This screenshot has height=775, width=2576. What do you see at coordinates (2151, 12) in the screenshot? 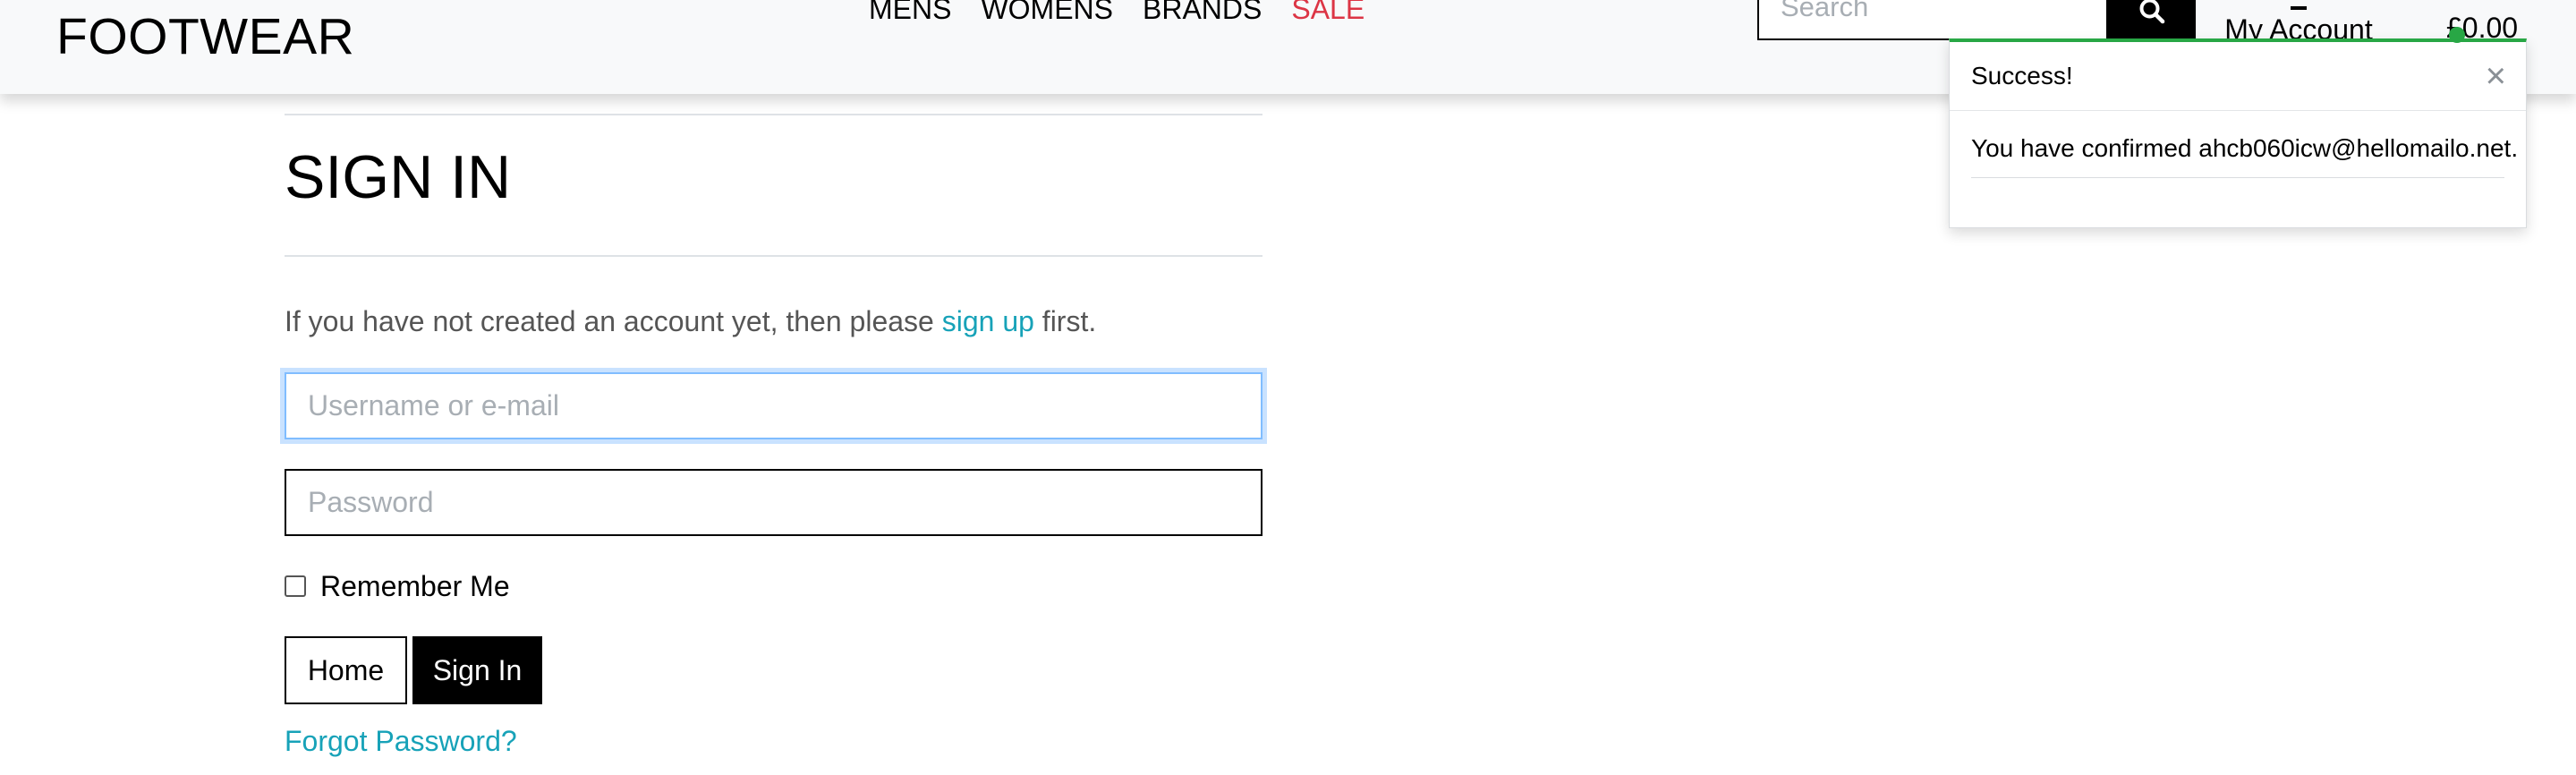
I see `search-icon` at bounding box center [2151, 12].